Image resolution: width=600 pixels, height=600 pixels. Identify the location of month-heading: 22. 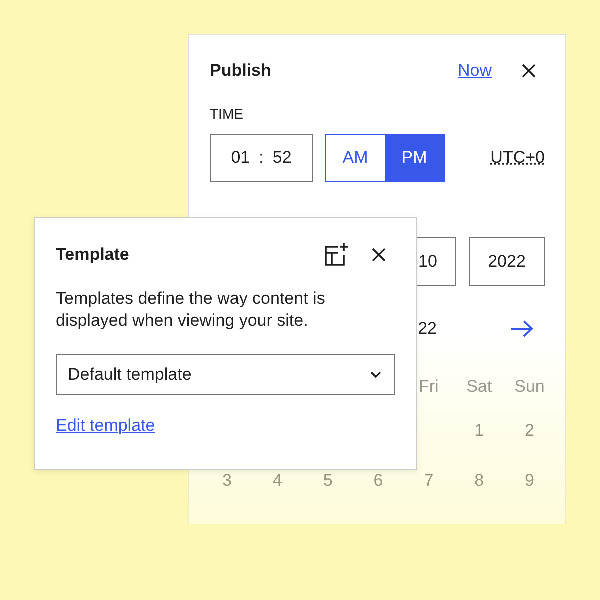
(427, 329).